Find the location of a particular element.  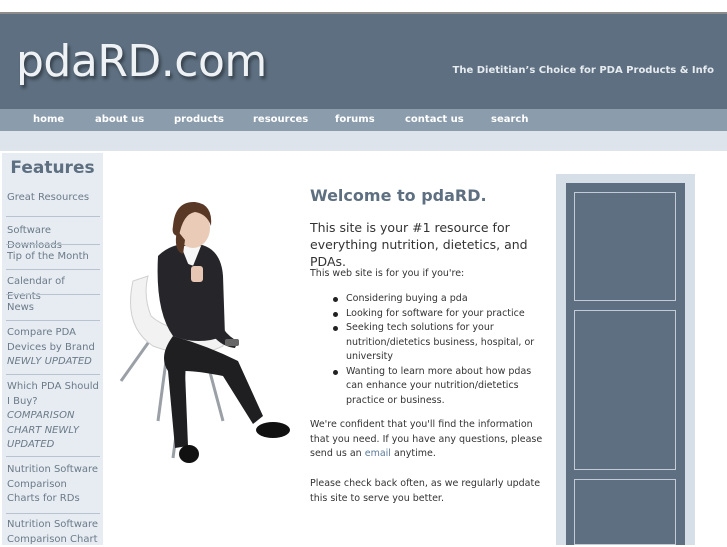

sidebar-item-great-resources: Great Resources is located at coordinates (53, 198).